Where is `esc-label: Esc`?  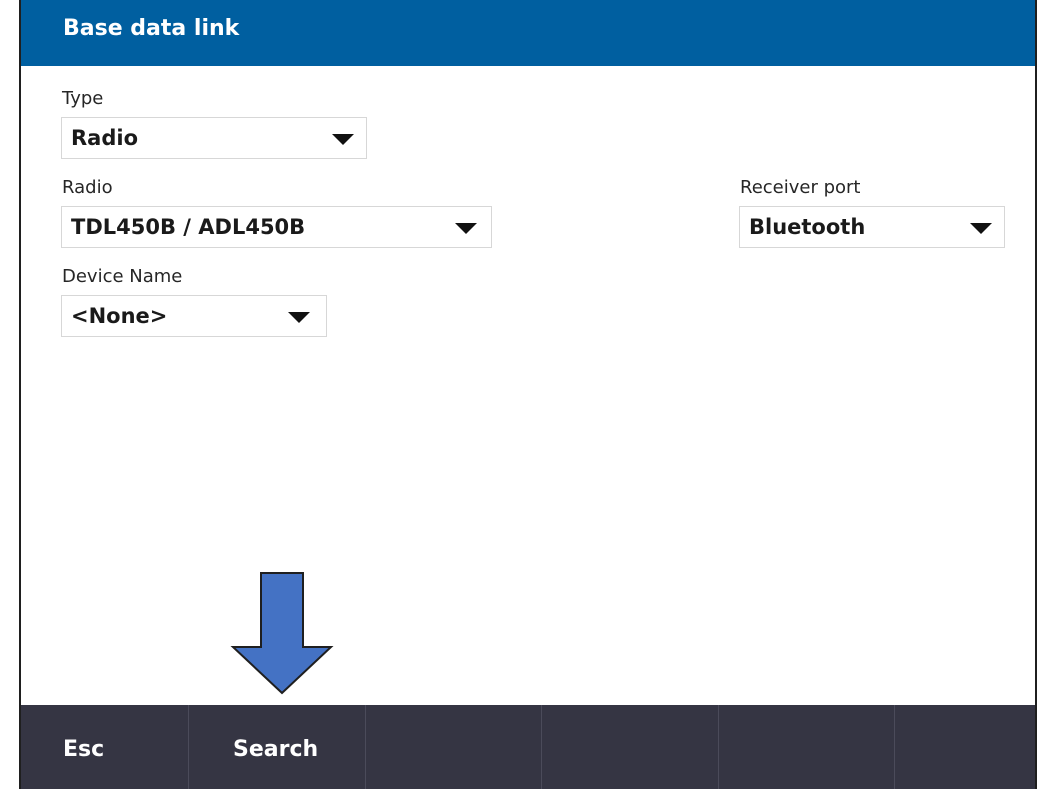 esc-label: Esc is located at coordinates (84, 749).